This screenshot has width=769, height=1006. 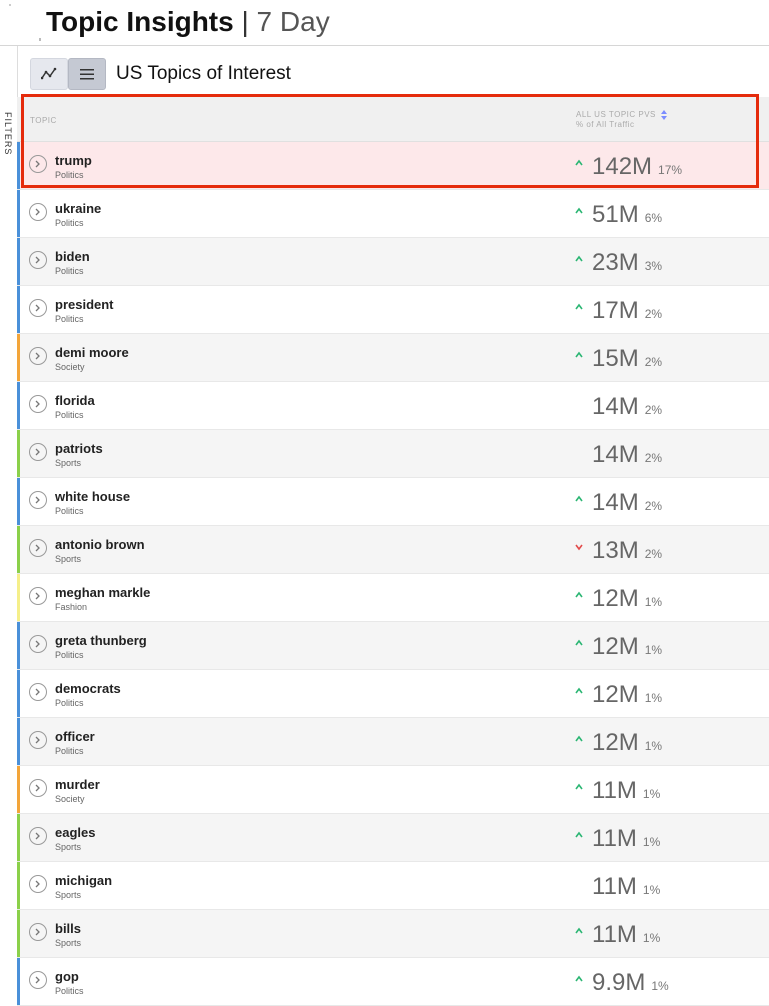 What do you see at coordinates (393, 550) in the screenshot?
I see `table-row: antonio brown Sports 13M 2%` at bounding box center [393, 550].